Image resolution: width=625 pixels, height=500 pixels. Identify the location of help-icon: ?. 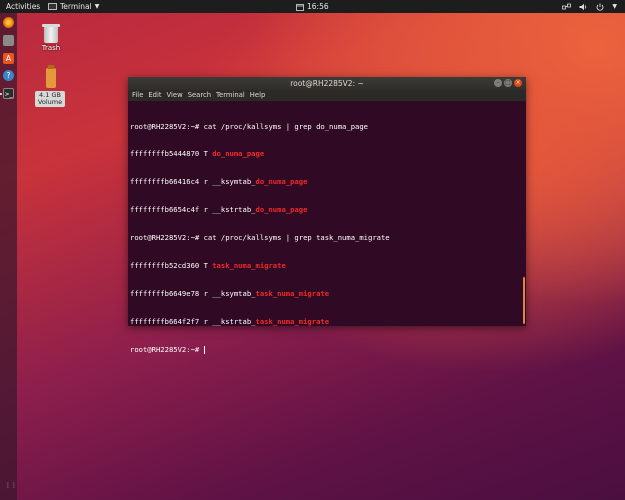
(8, 75).